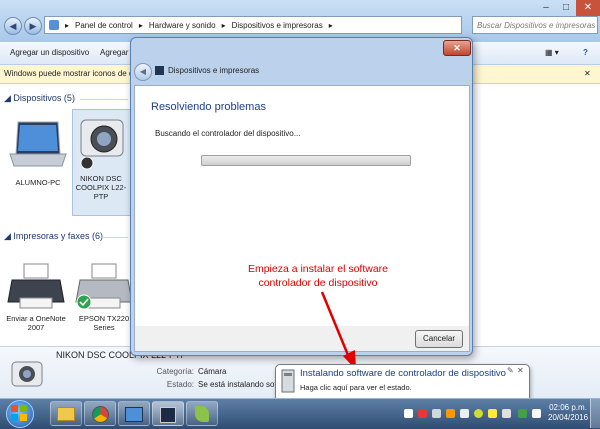 This screenshot has height=429, width=600. I want to click on device-camera: NIKON DSC COOLPIX L22-PTP, so click(102, 162).